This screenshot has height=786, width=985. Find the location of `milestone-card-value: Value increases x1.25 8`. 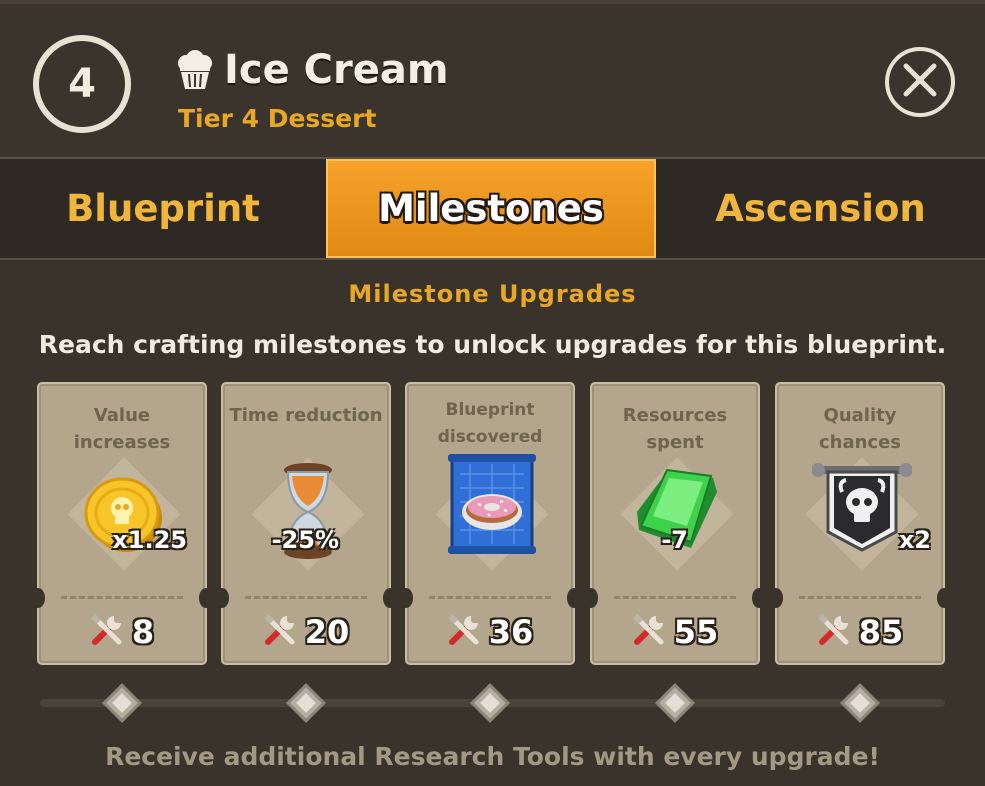

milestone-card-value: Value increases x1.25 8 is located at coordinates (122, 523).